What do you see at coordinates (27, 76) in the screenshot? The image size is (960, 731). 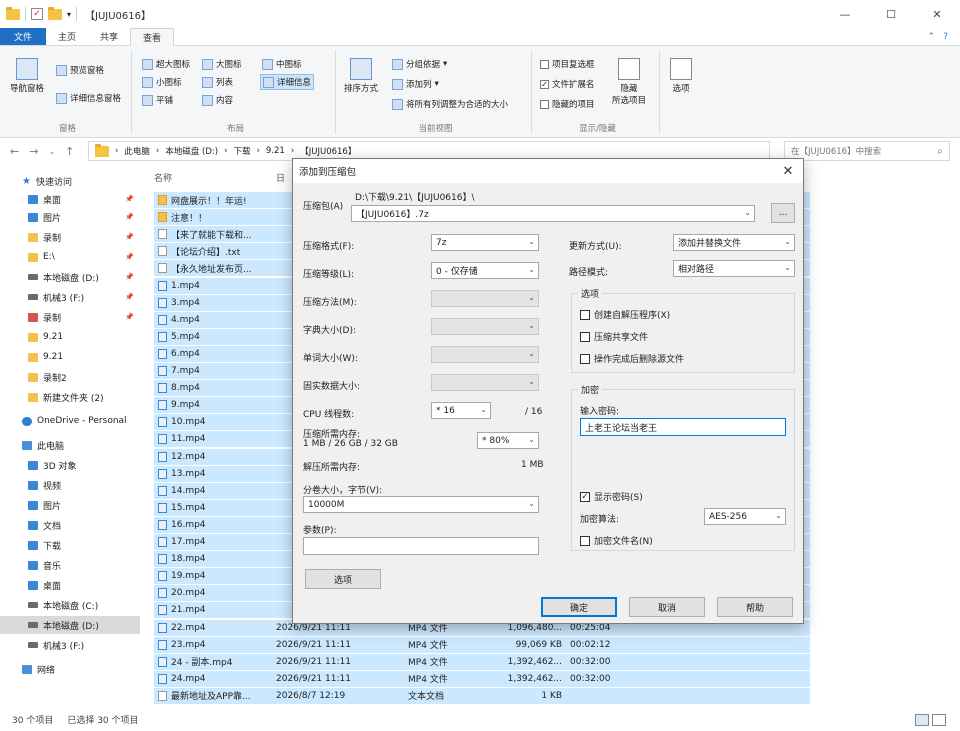 I see `navigation-pane-button: 导航窗格` at bounding box center [27, 76].